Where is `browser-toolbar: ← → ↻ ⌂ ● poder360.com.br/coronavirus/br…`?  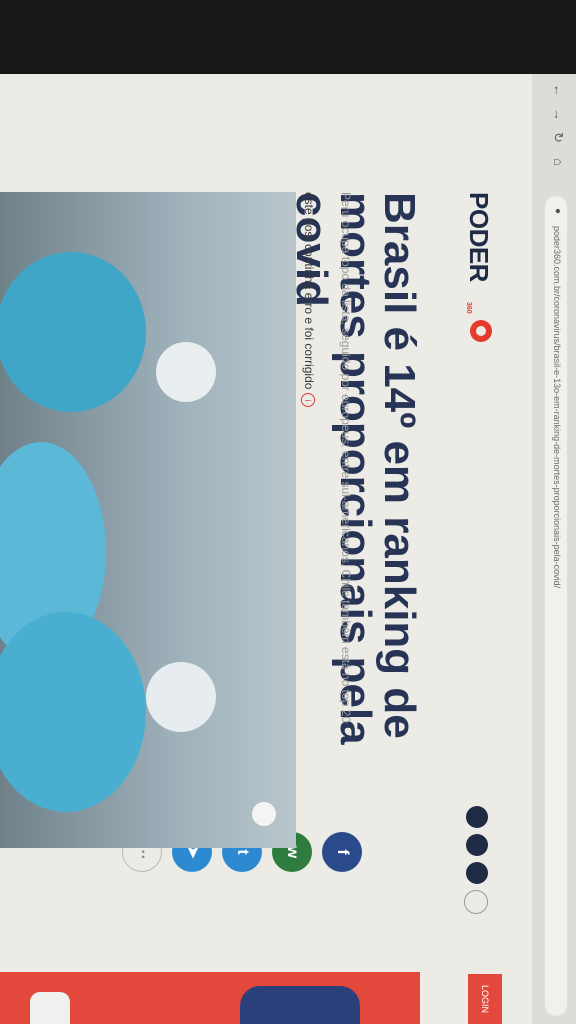 browser-toolbar: ← → ↻ ⌂ ● poder360.com.br/coronavirus/br… is located at coordinates (553, 549).